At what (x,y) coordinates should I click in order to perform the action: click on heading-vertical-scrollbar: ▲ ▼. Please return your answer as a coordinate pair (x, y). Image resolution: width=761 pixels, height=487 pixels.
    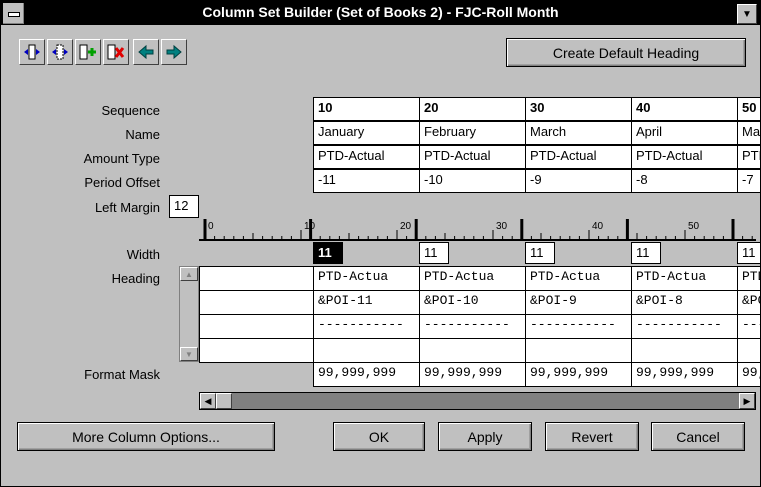
    Looking at the image, I should click on (189, 314).